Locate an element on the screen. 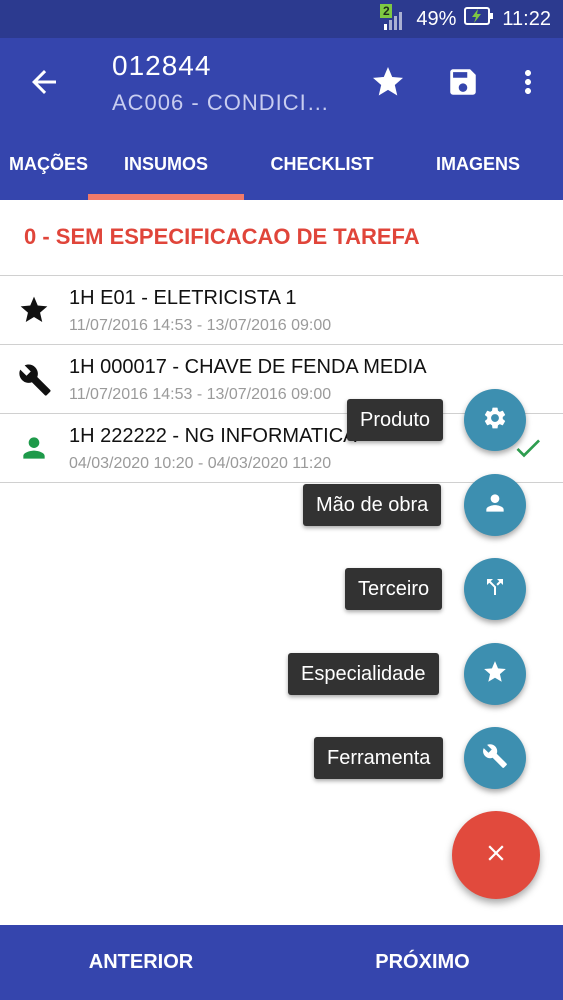 The width and height of the screenshot is (563, 1000). tab-informacoes: MAÇÕES is located at coordinates (44, 164).